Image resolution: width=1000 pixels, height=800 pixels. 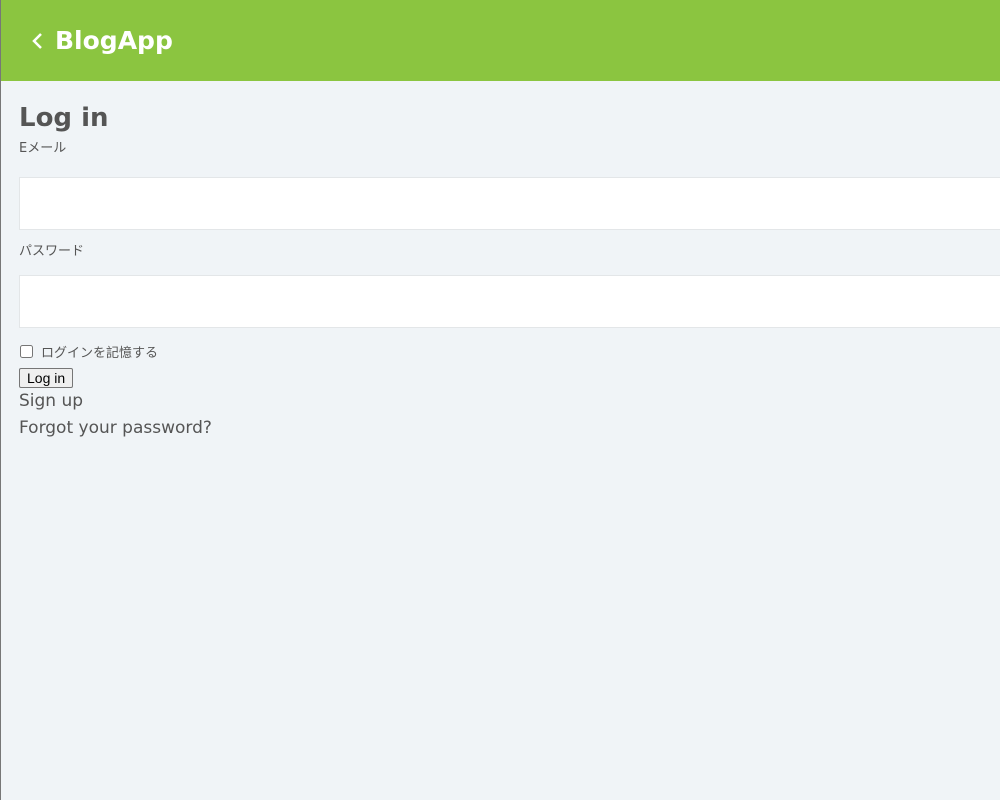 I want to click on email-field, so click(x=509, y=203).